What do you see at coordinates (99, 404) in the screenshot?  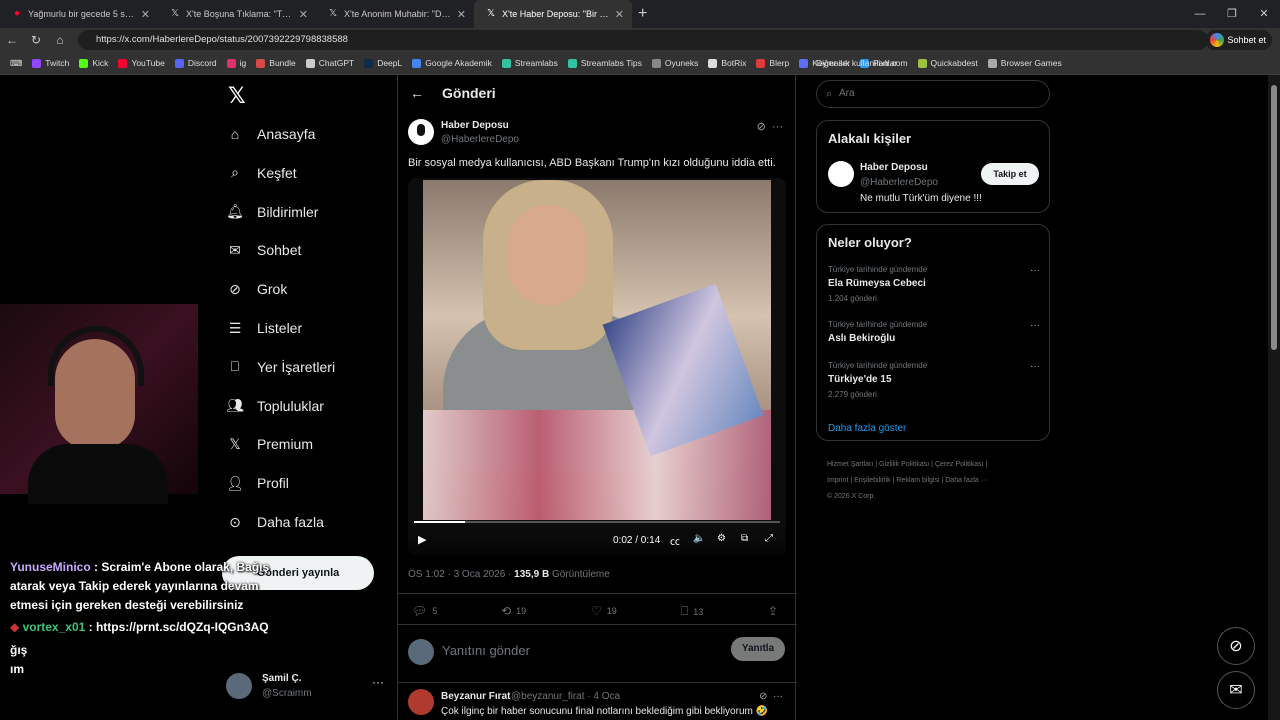 I see `webcam-overlay` at bounding box center [99, 404].